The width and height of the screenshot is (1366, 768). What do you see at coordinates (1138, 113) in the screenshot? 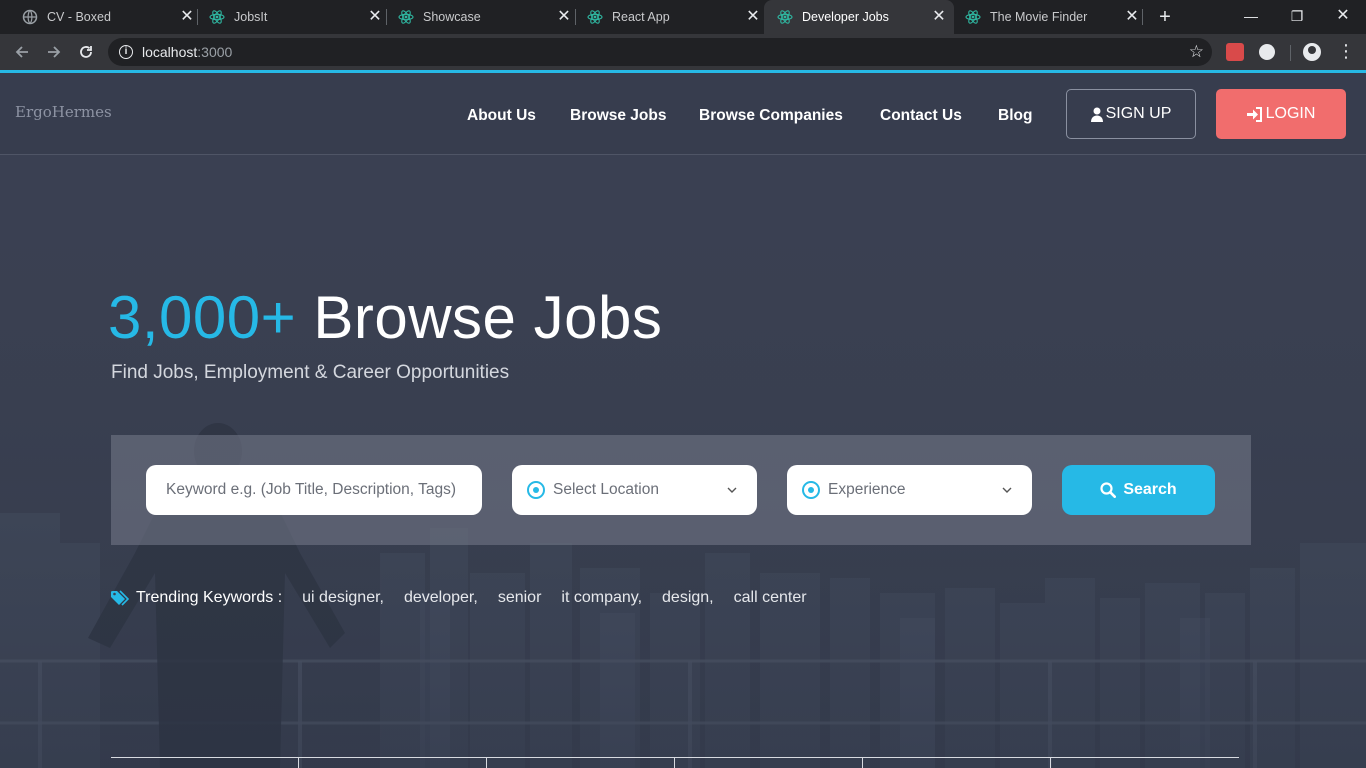
I see `signup-label: SIGN UP` at bounding box center [1138, 113].